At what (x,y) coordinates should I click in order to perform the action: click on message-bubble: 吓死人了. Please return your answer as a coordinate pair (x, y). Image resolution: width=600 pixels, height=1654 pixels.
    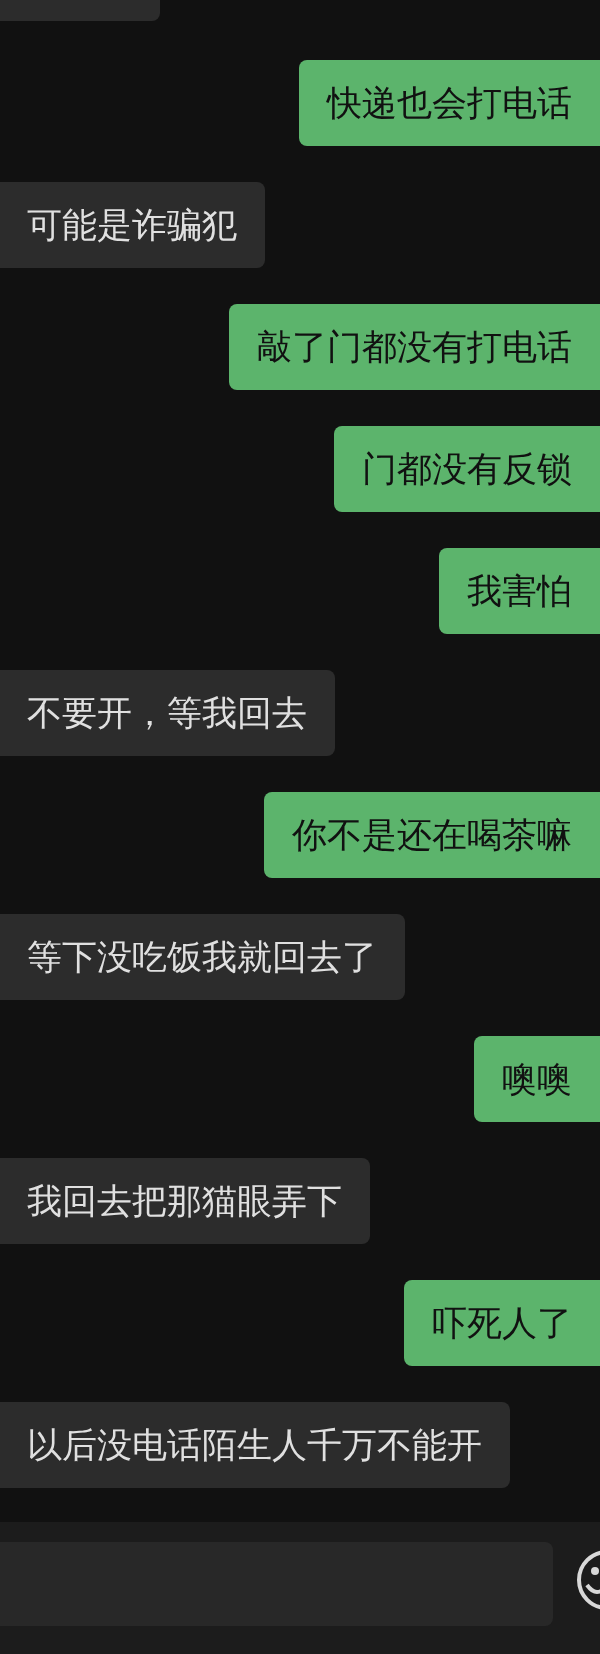
    Looking at the image, I should click on (502, 1323).